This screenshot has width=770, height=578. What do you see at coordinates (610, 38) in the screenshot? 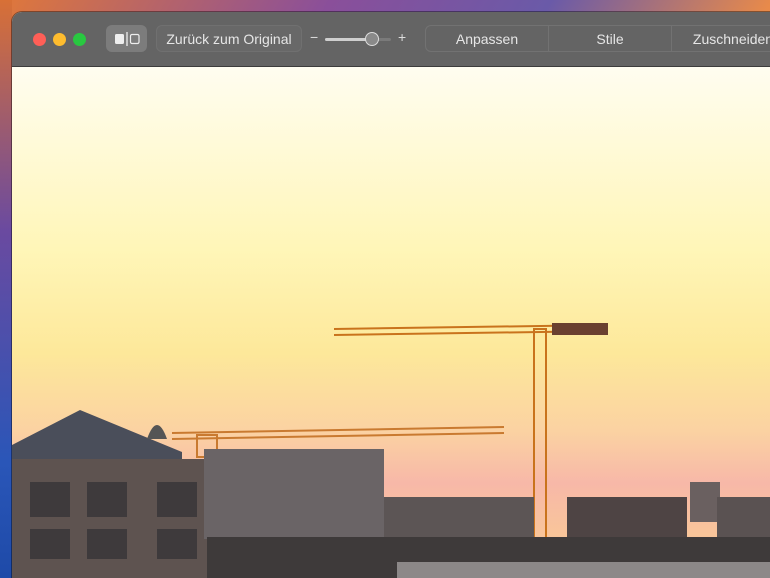
I see `tab-styles: Stile` at bounding box center [610, 38].